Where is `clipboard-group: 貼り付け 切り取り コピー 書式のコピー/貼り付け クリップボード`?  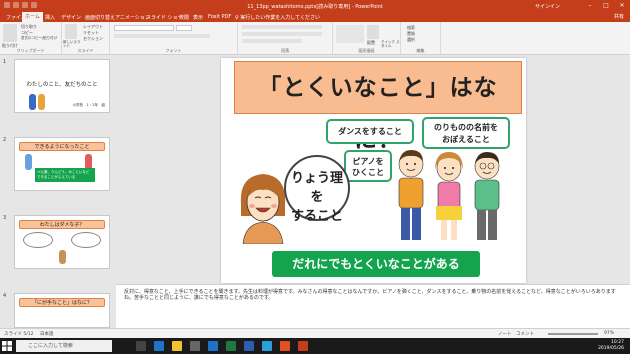 clipboard-group: 貼り付け 切り取り コピー 書式のコピー/貼り付け クリップボード is located at coordinates (31, 38).